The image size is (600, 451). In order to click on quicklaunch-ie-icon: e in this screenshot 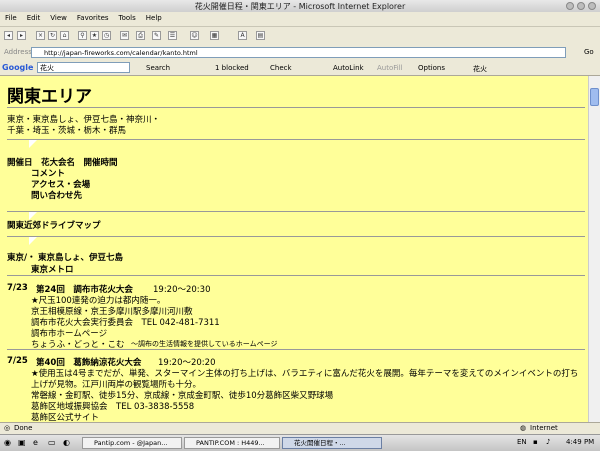, I will do `click(35, 442)`.